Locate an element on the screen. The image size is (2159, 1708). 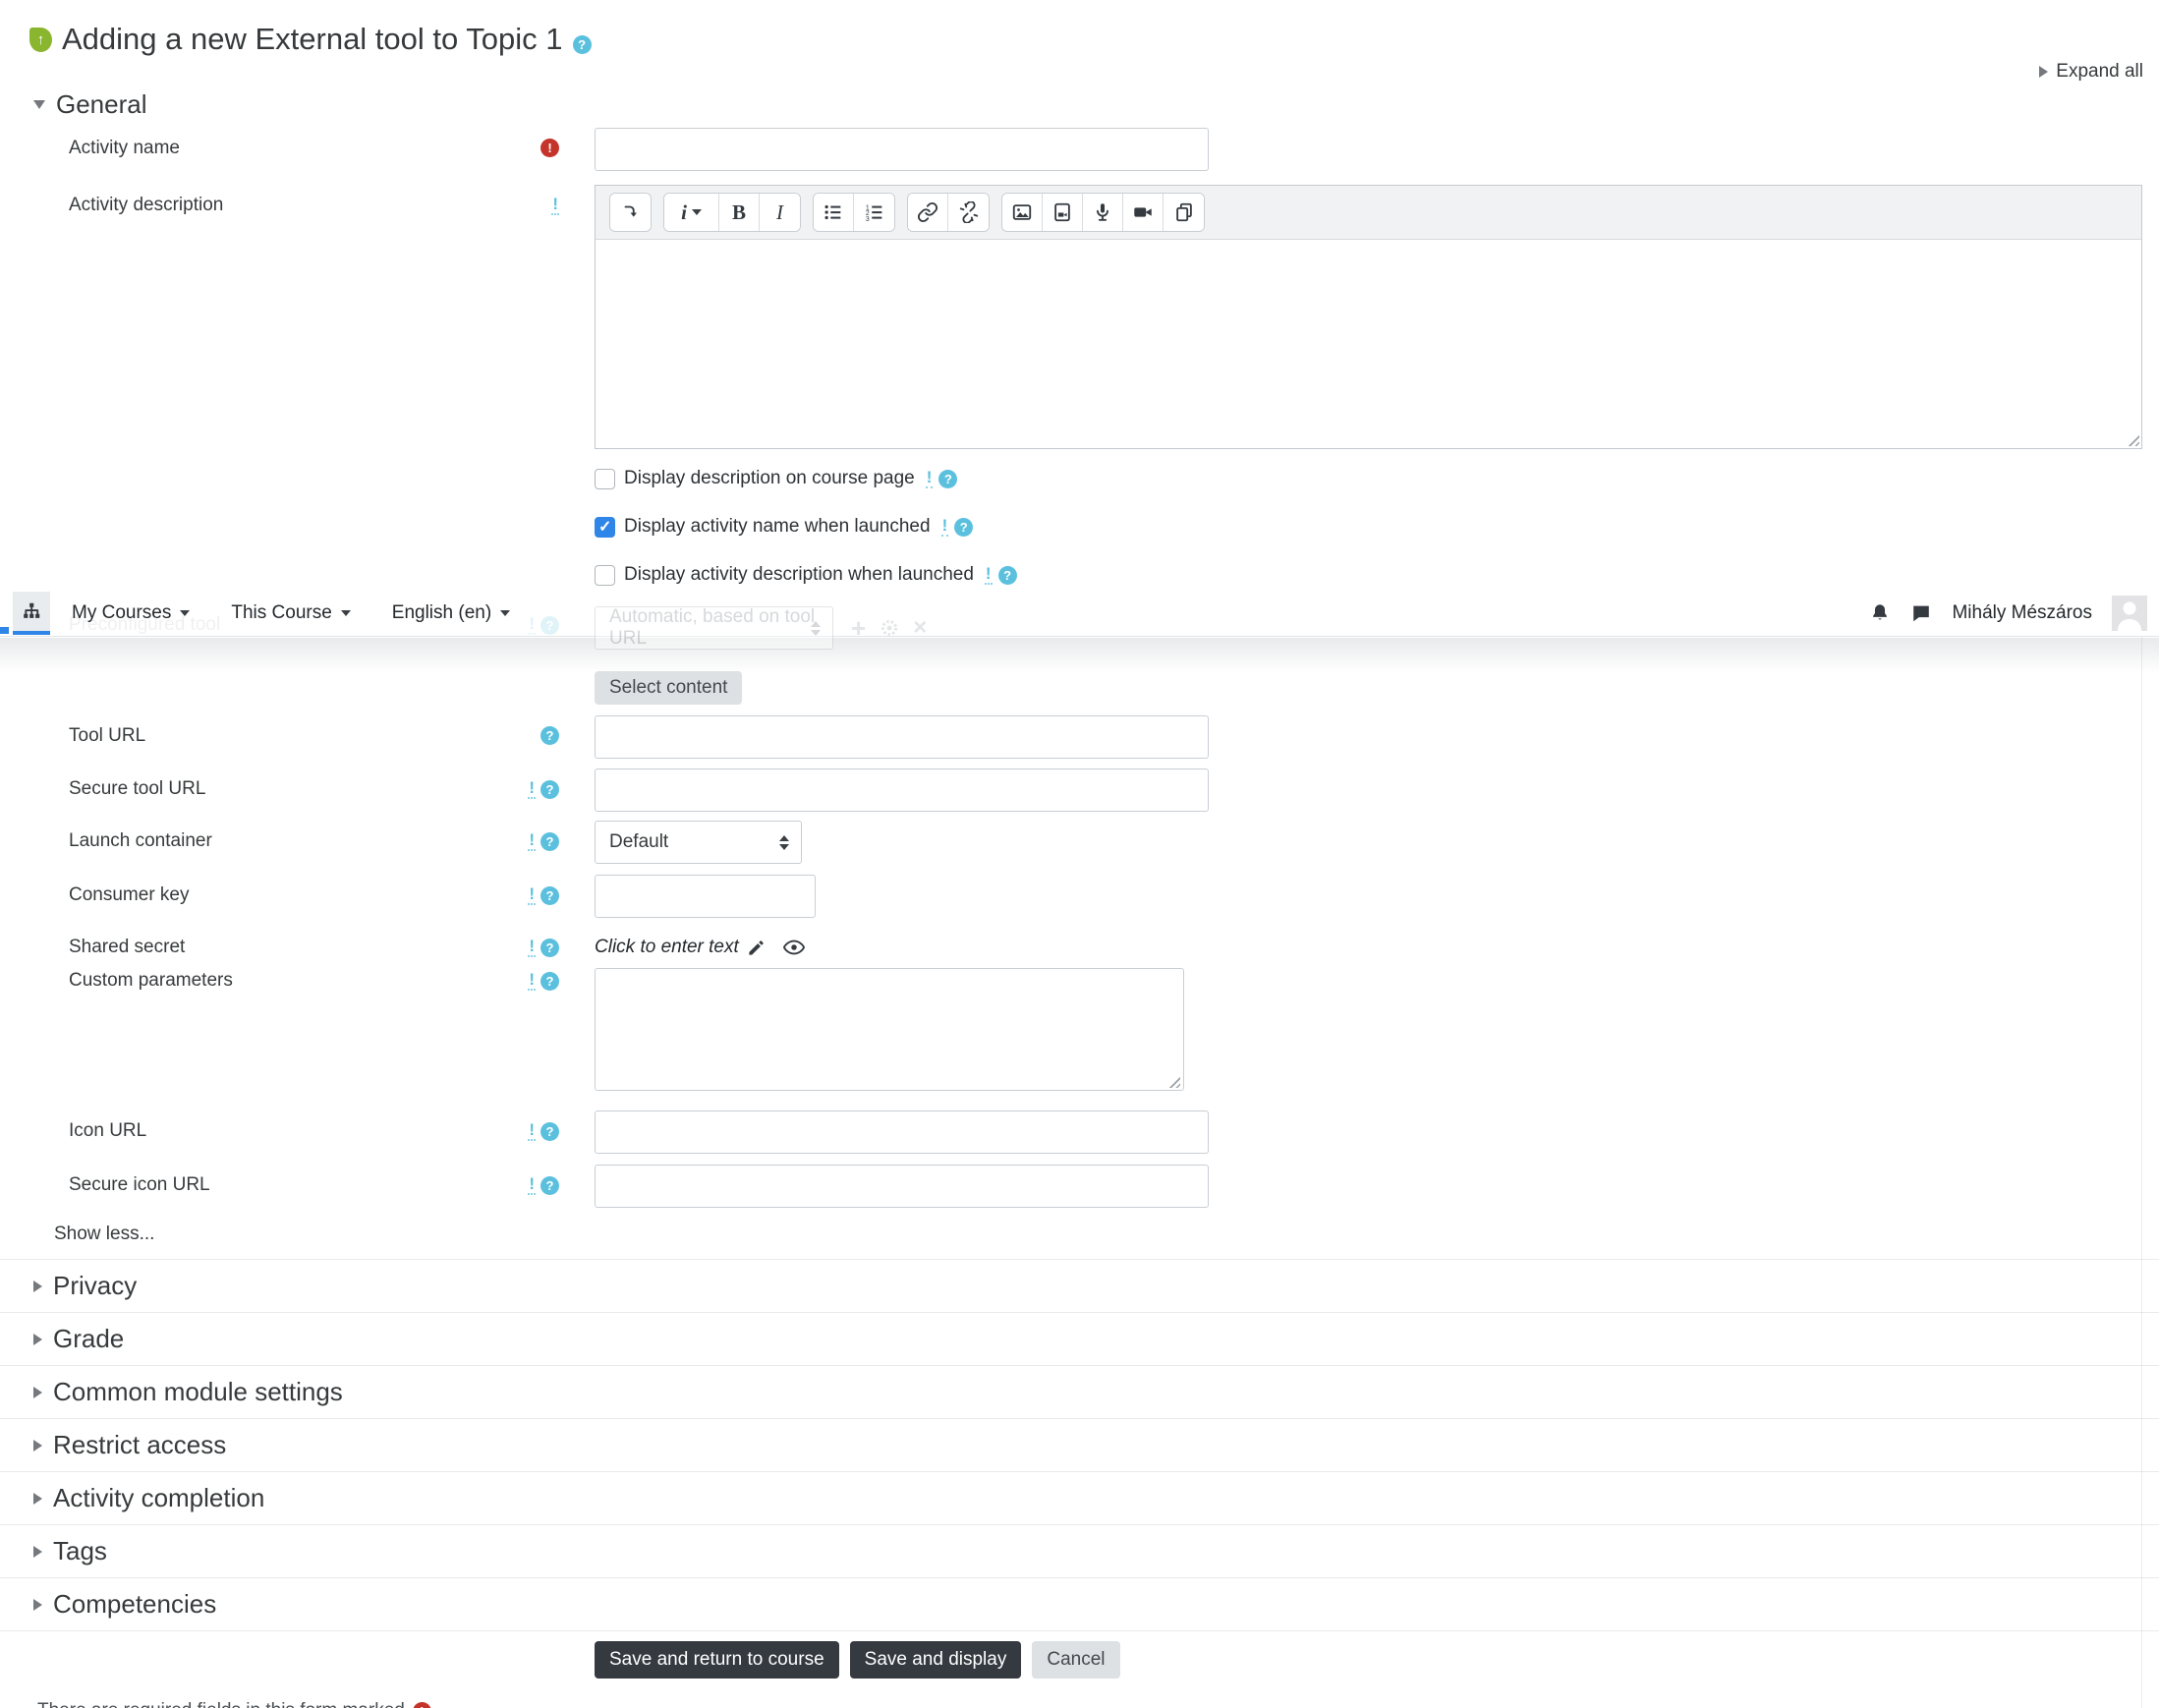
secure-tool-url-label: Secure tool URL is located at coordinates (137, 788).